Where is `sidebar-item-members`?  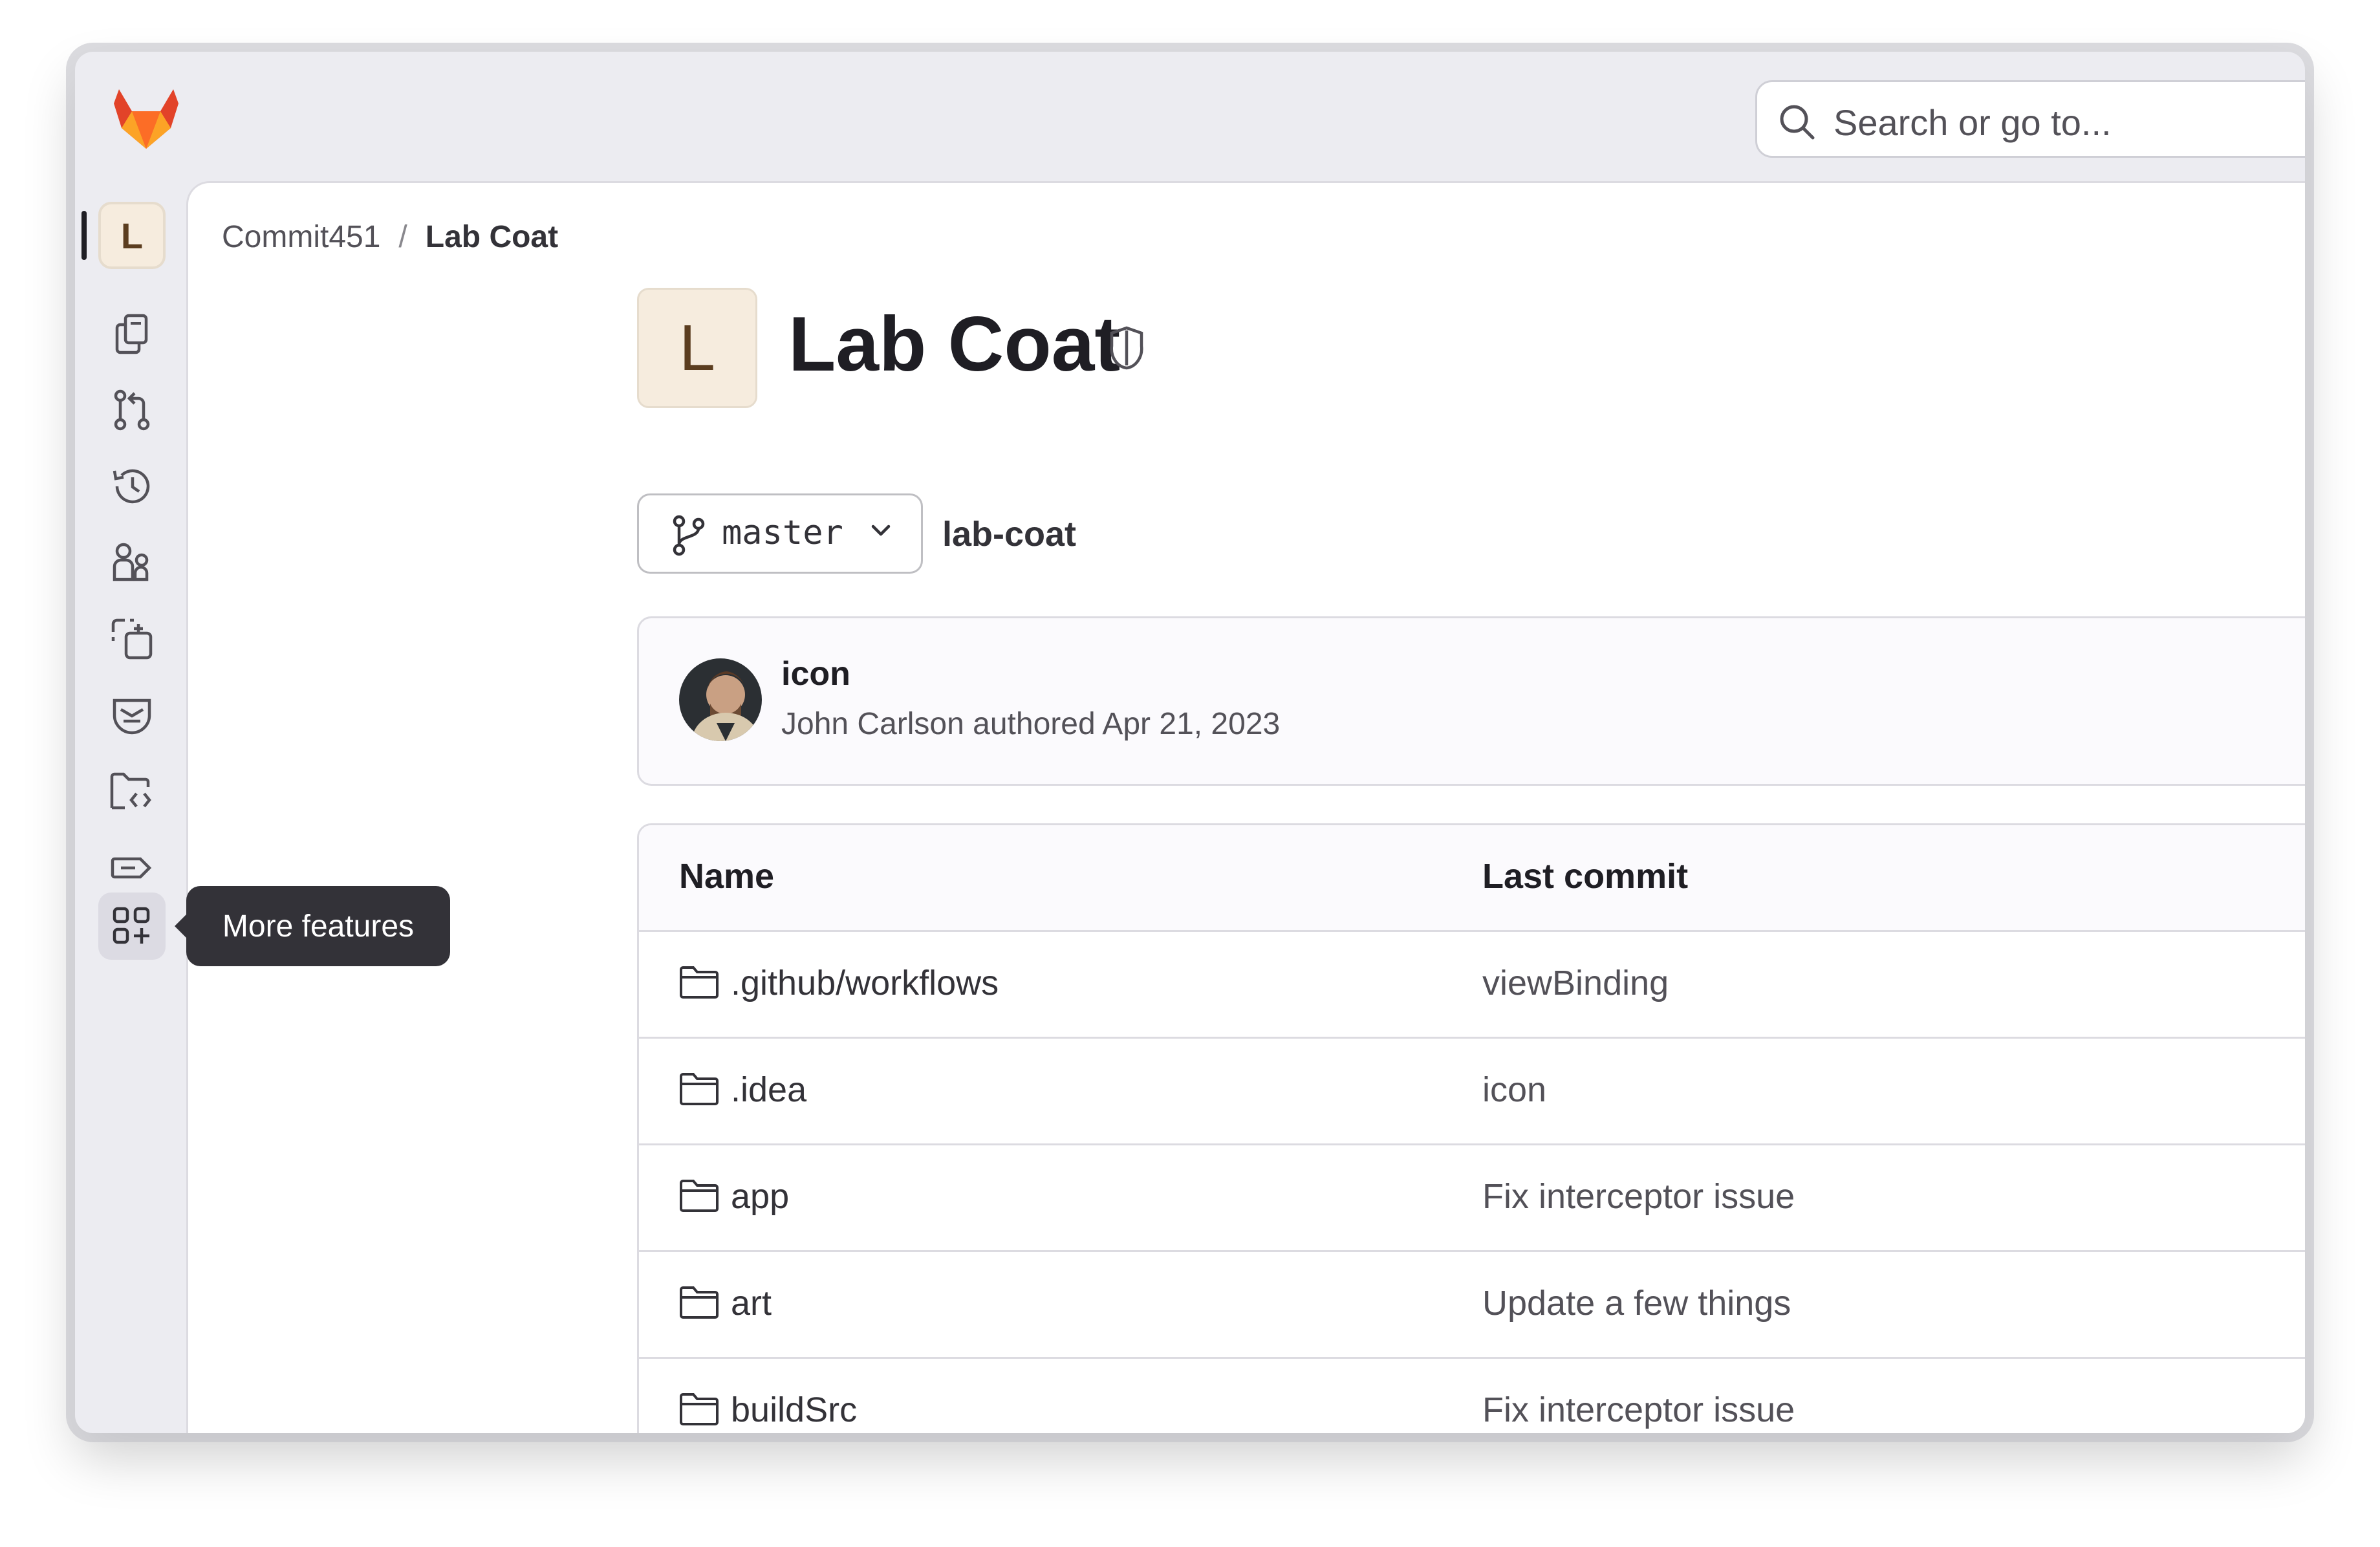 sidebar-item-members is located at coordinates (132, 562).